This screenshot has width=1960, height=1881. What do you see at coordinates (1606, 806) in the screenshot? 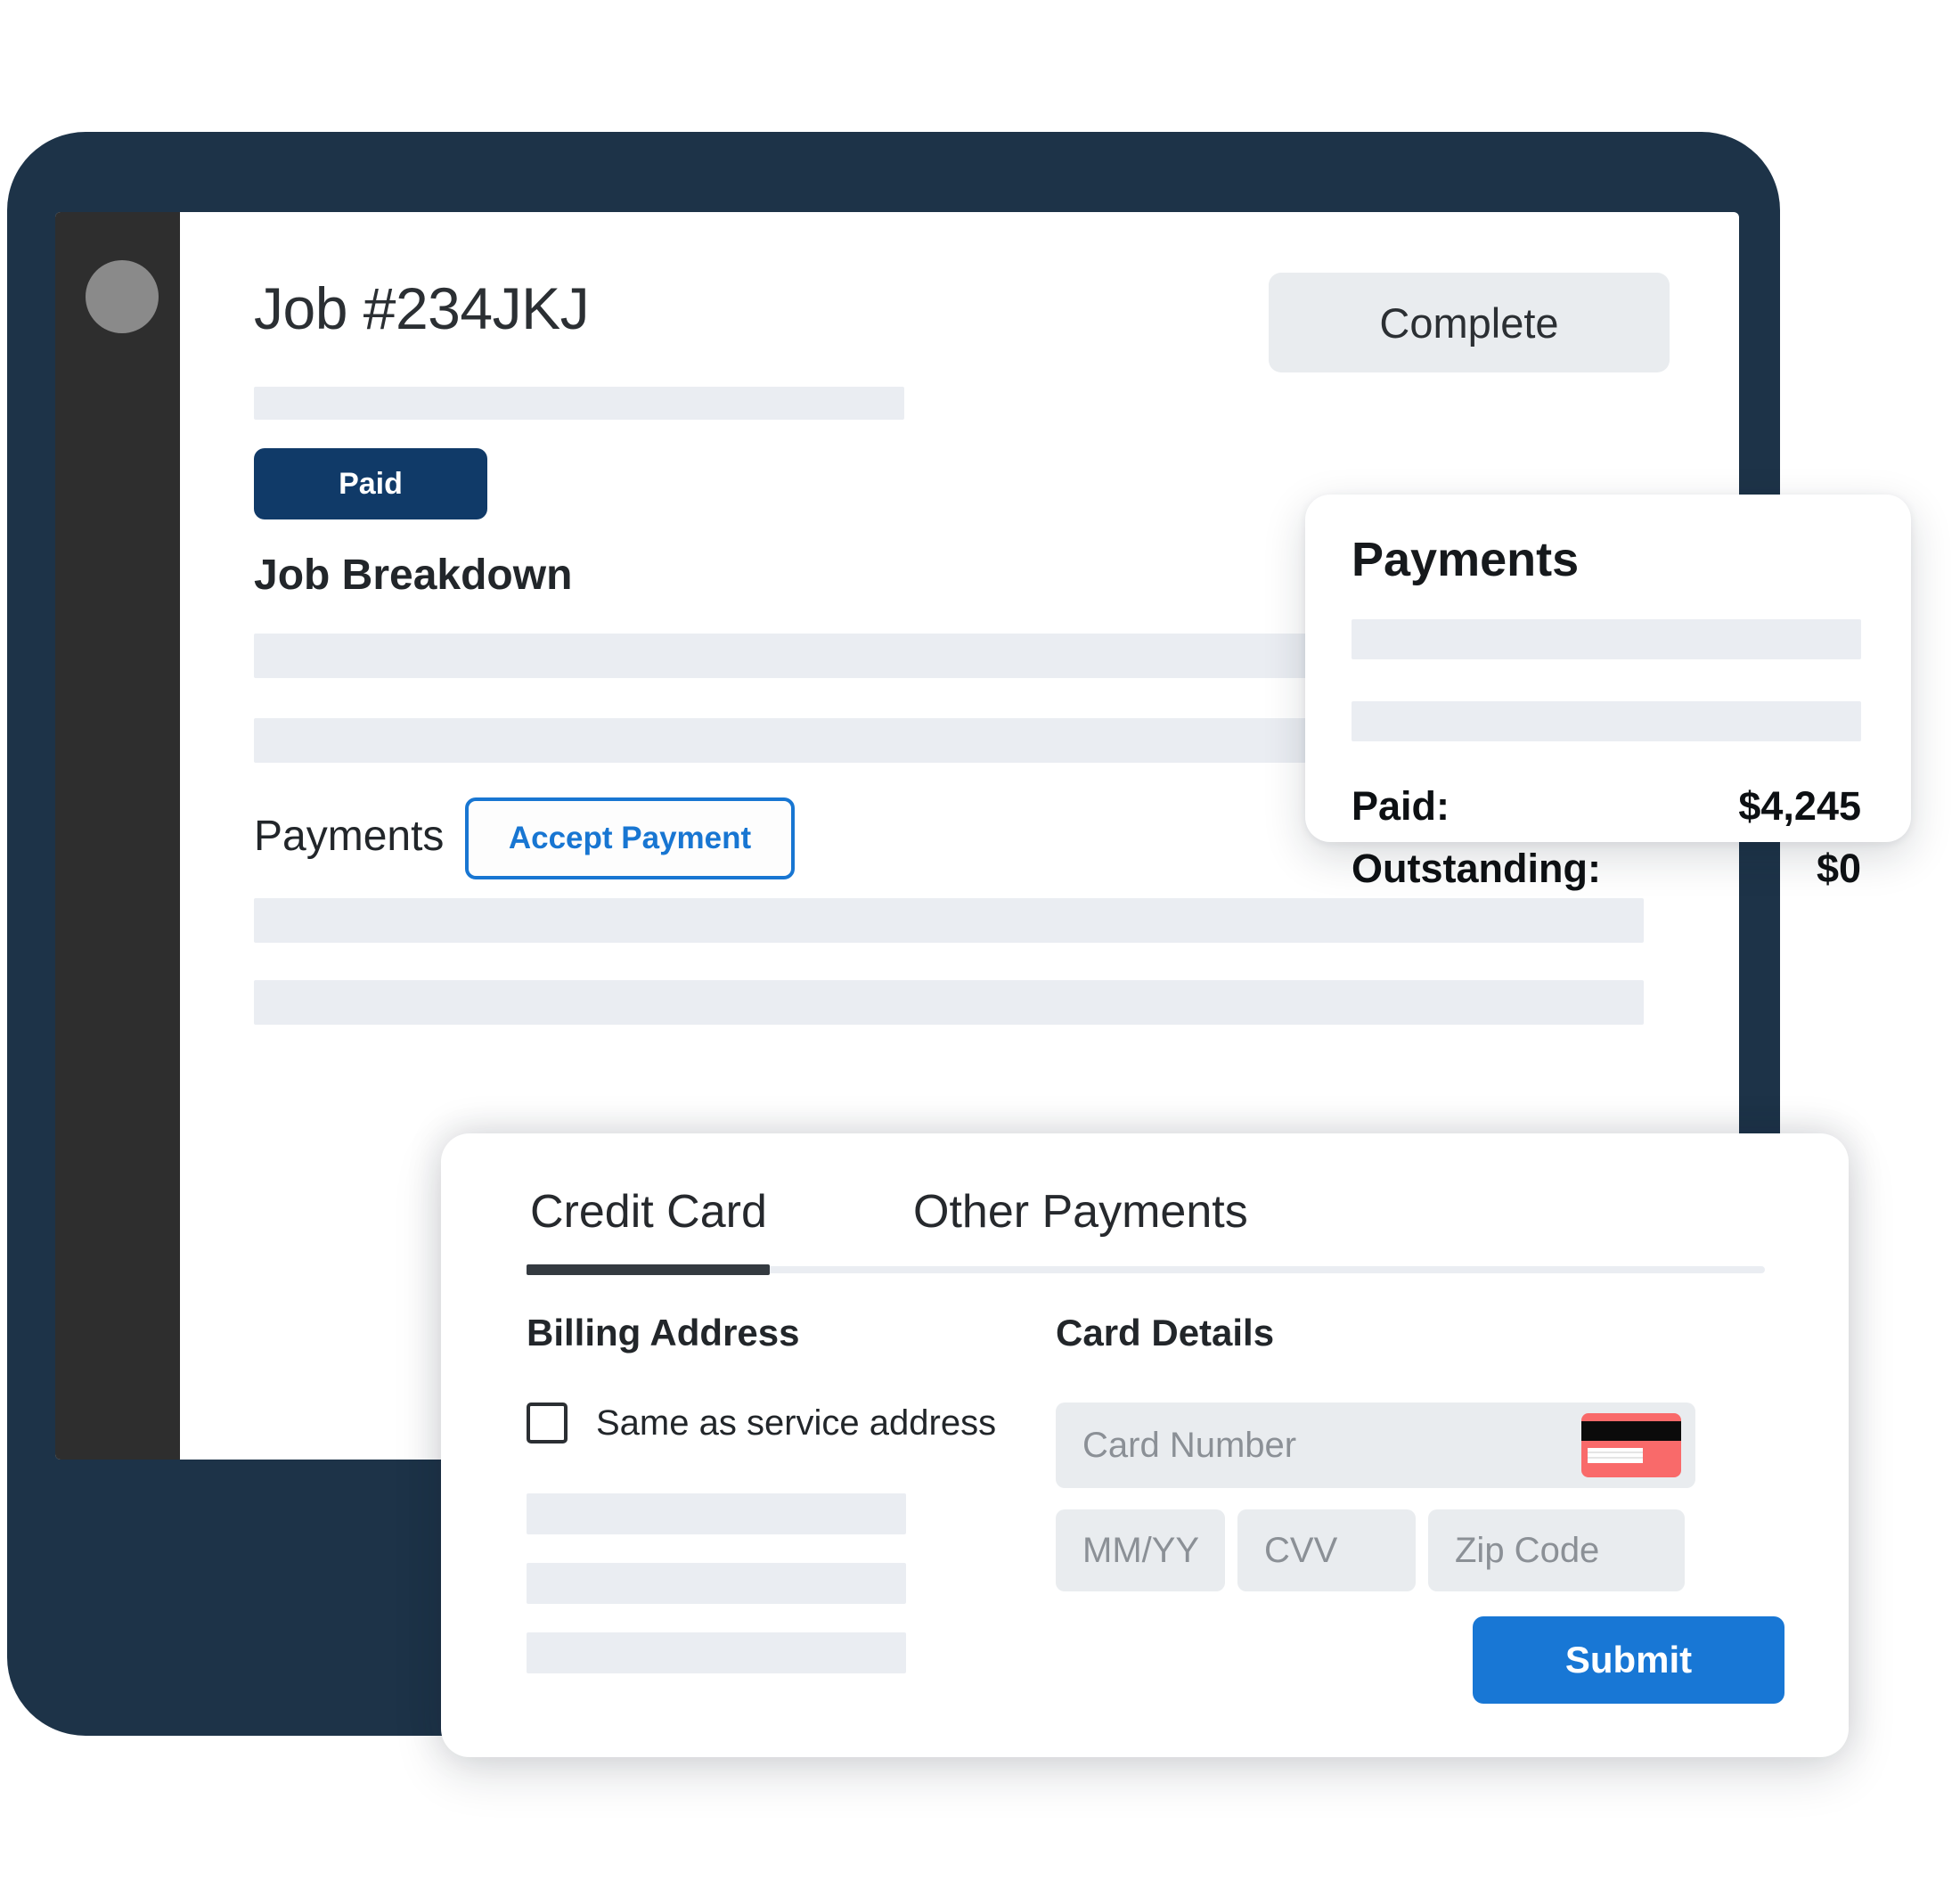
I see `paid-row: Paid: $4,245` at bounding box center [1606, 806].